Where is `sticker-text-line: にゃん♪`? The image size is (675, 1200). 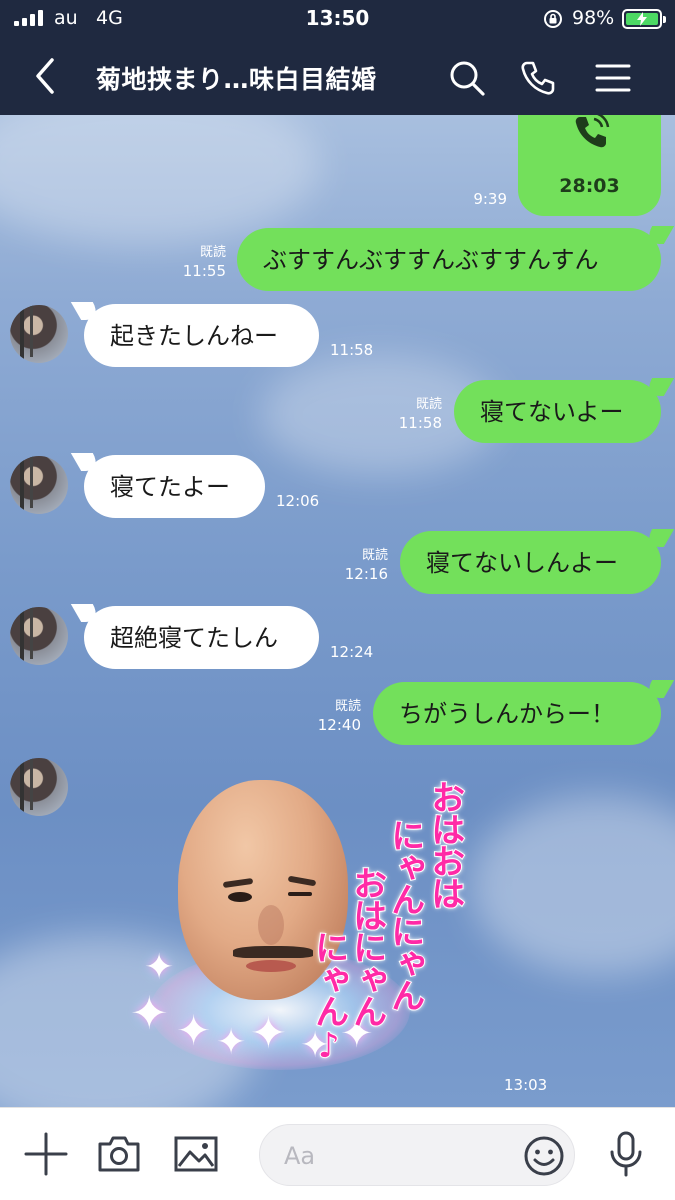
sticker-text-line: にゃん♪ is located at coordinates (329, 997).